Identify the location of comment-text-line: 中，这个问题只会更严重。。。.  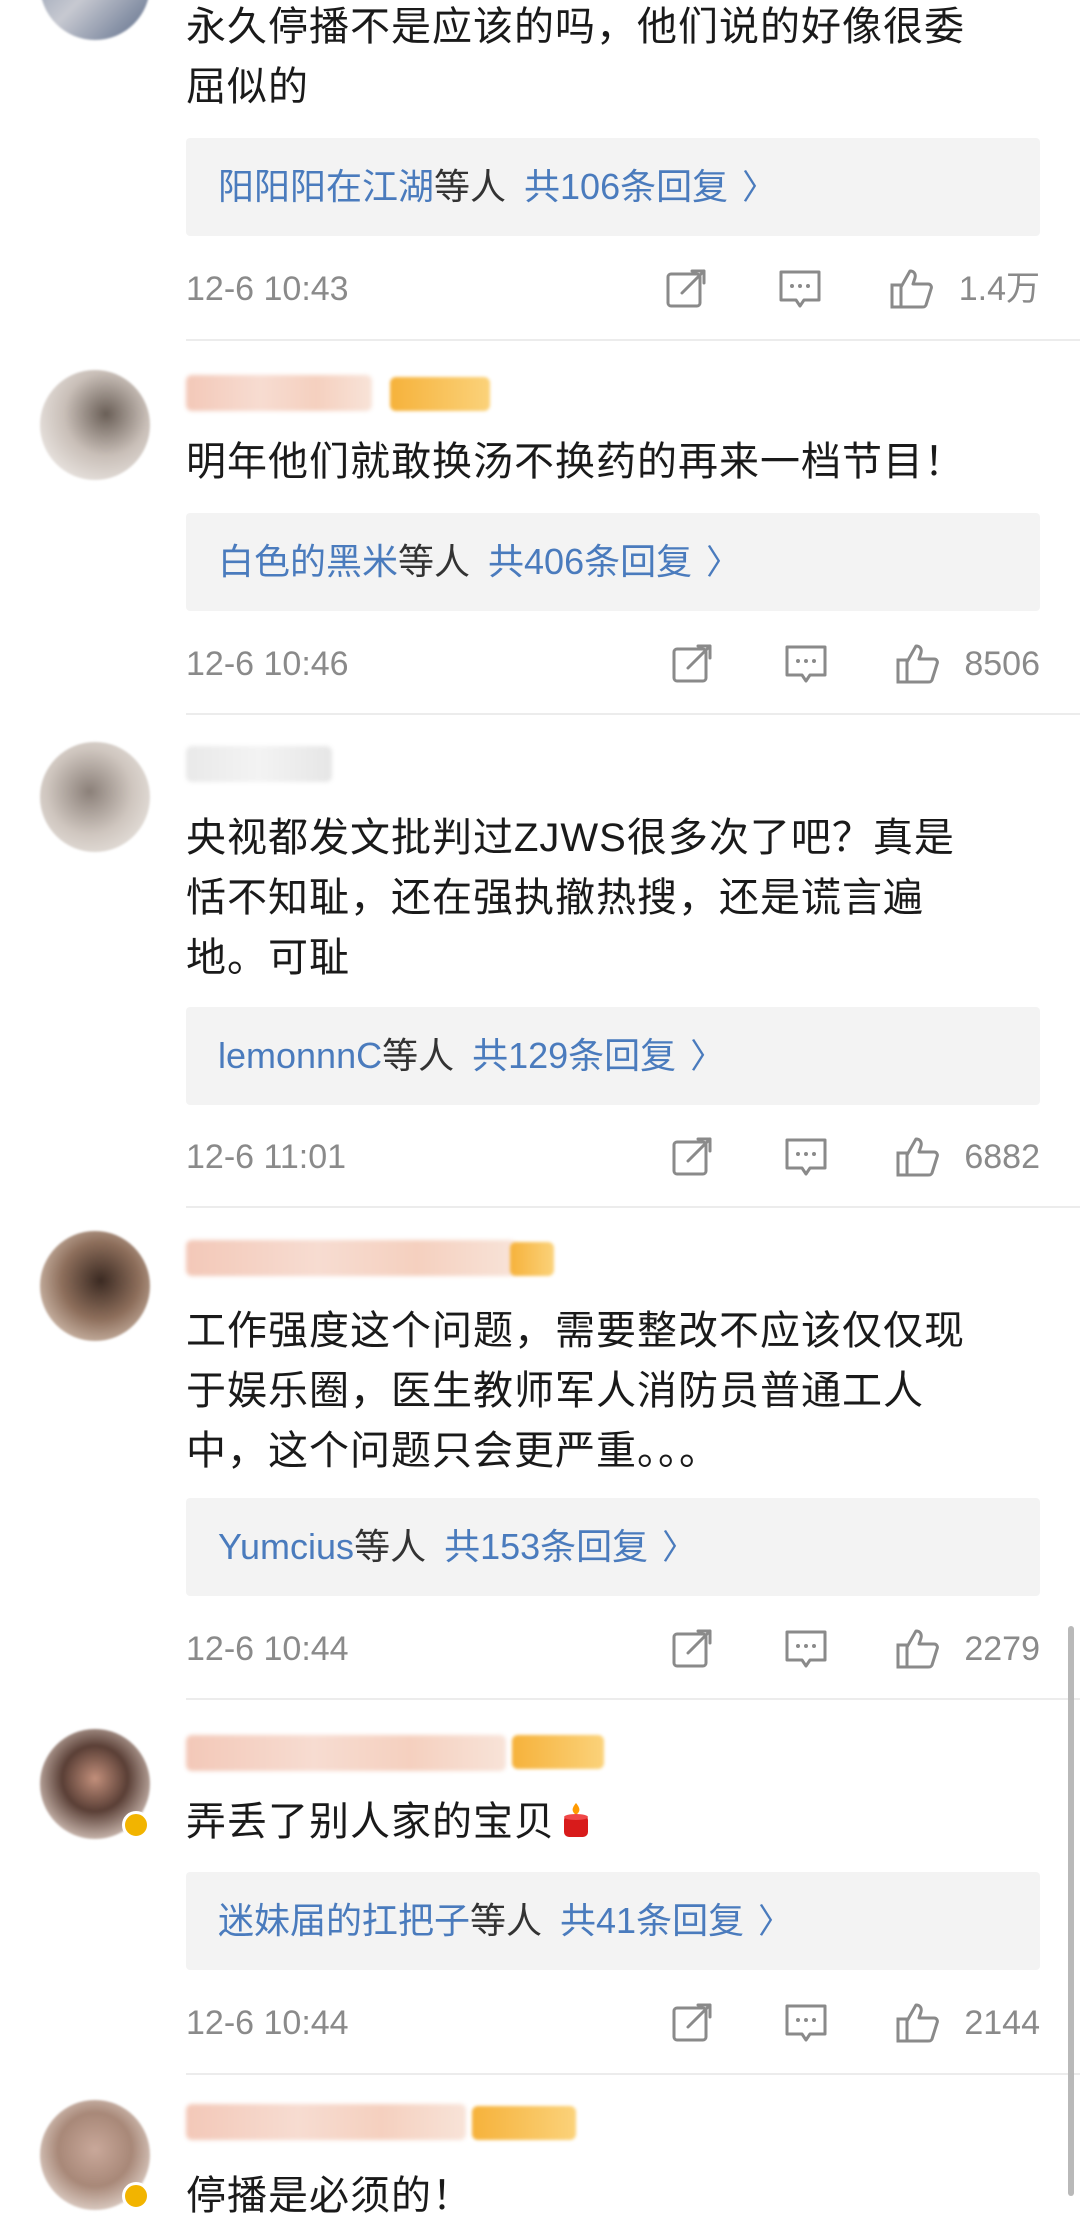
(453, 1451).